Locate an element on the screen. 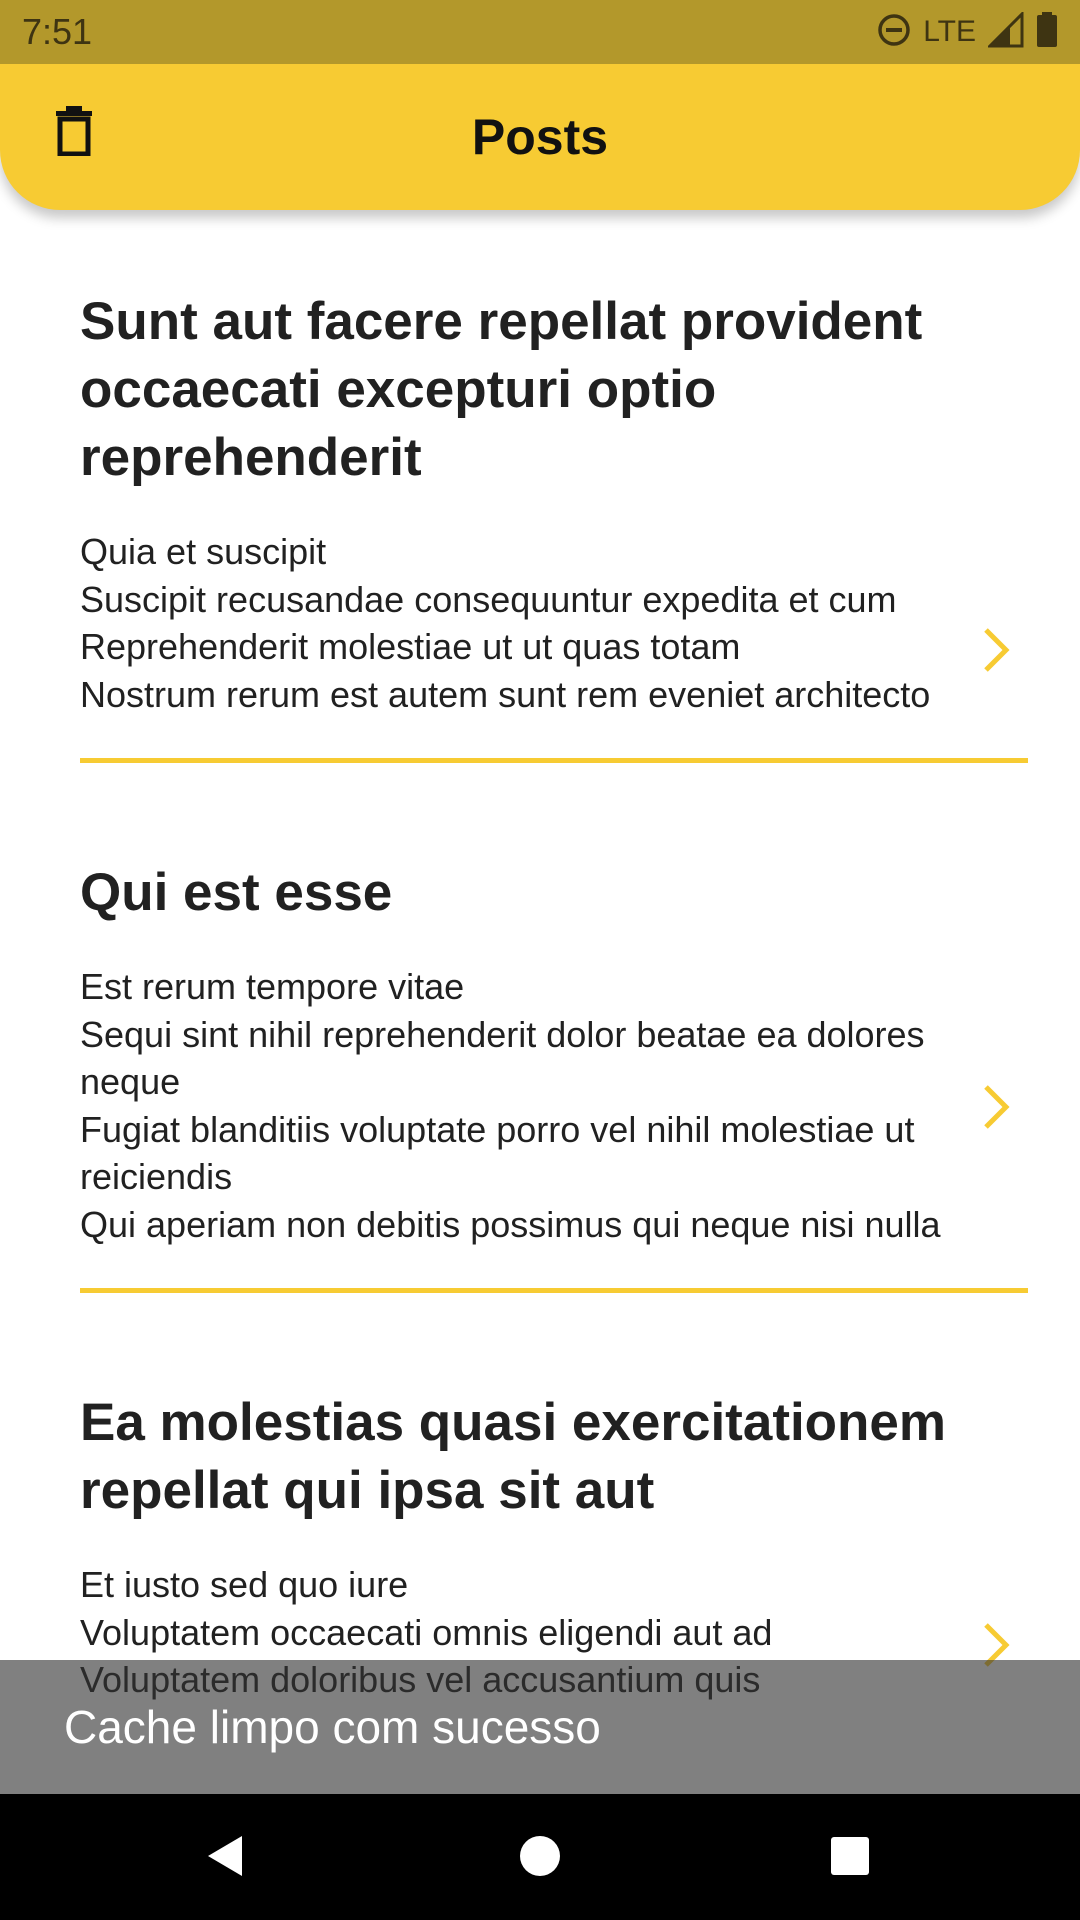  status-icons: LTE is located at coordinates (967, 31).